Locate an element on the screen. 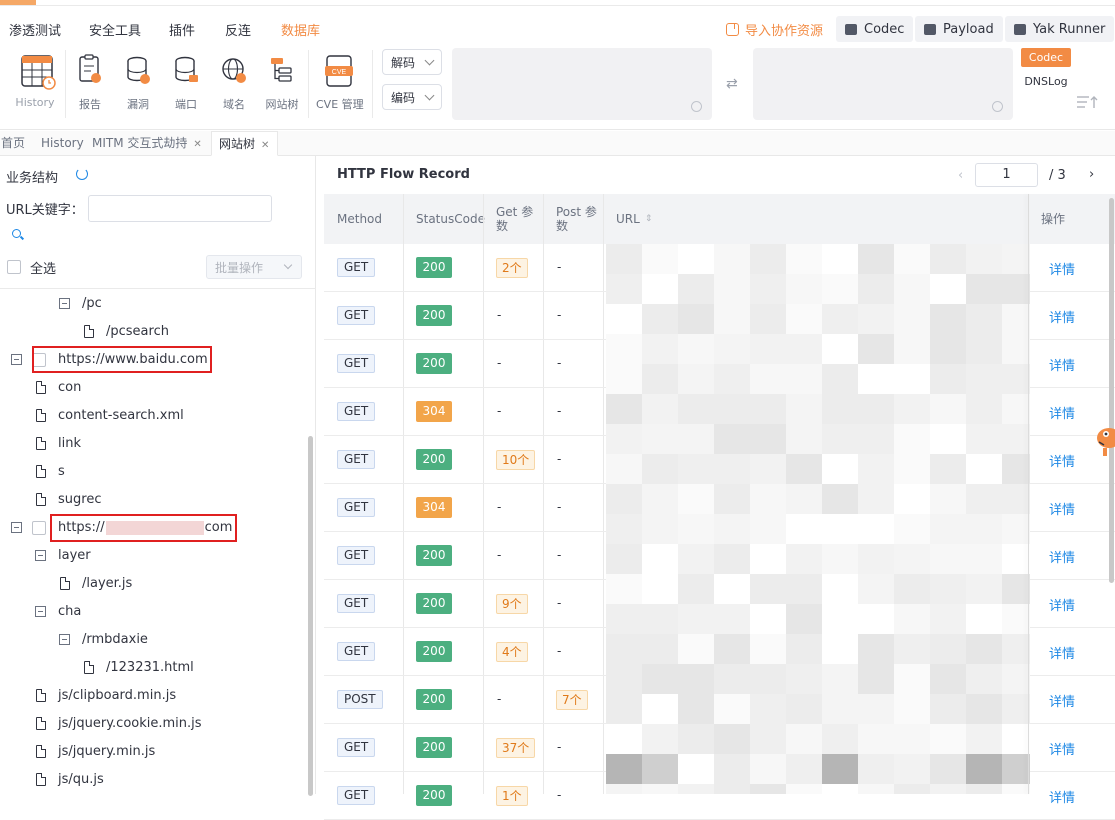 The height and width of the screenshot is (820, 1115). get-params-count: - is located at coordinates (499, 363).